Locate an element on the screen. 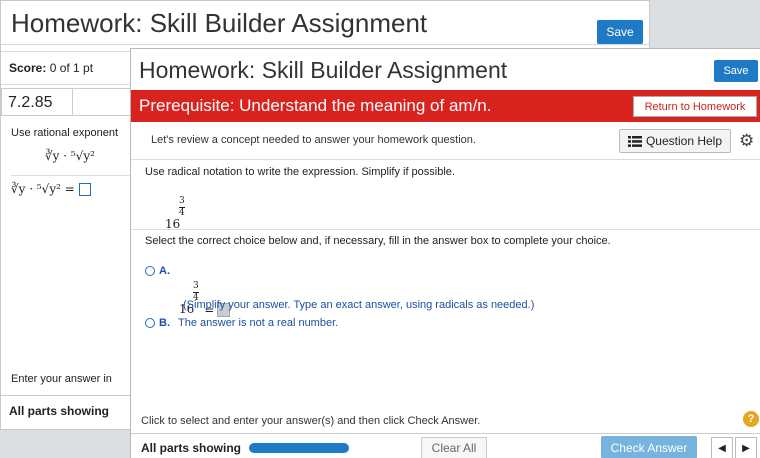 This screenshot has width=760, height=458. back-titlebar: Homework: Skill Builder Assignment Save is located at coordinates (325, 23).